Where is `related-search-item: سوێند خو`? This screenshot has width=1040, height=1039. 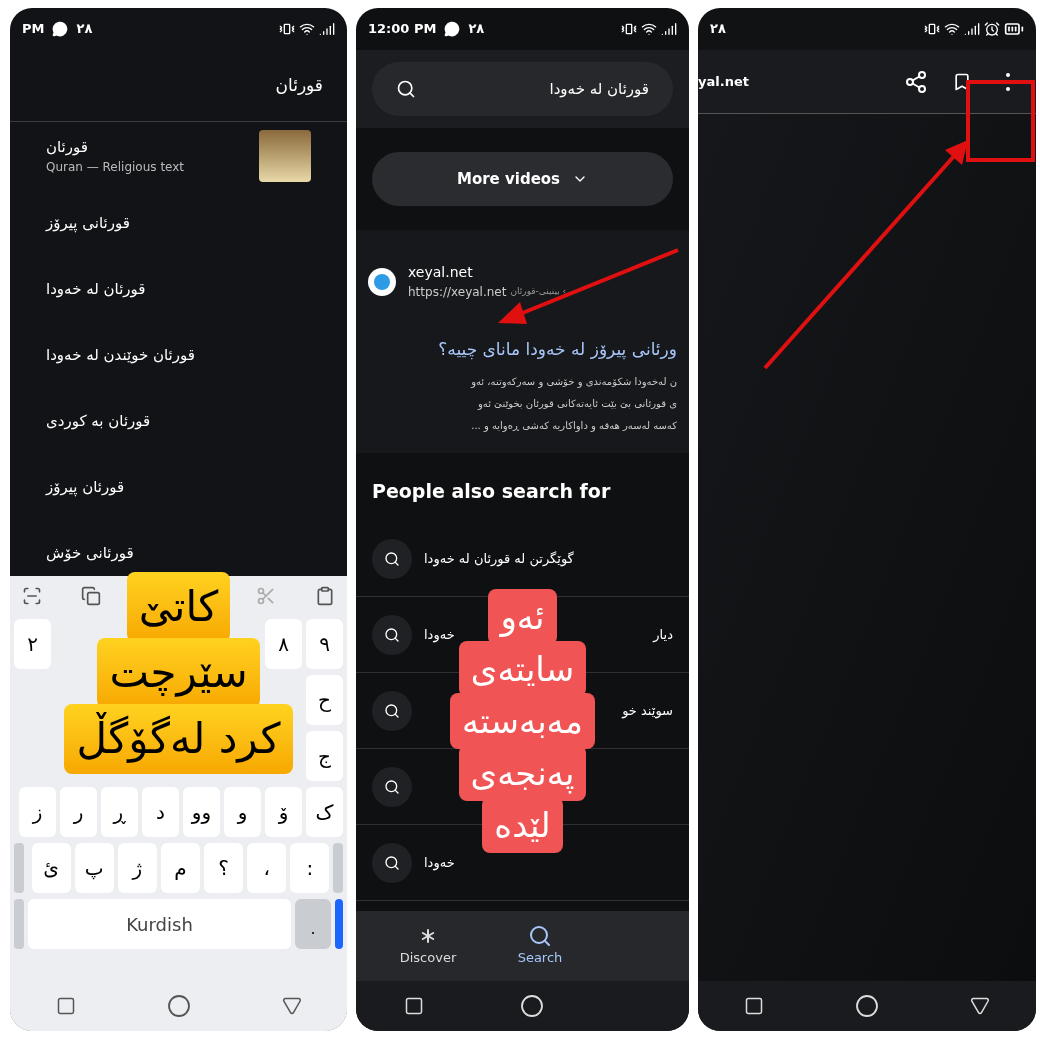 related-search-item: سوێند خو is located at coordinates (647, 710).